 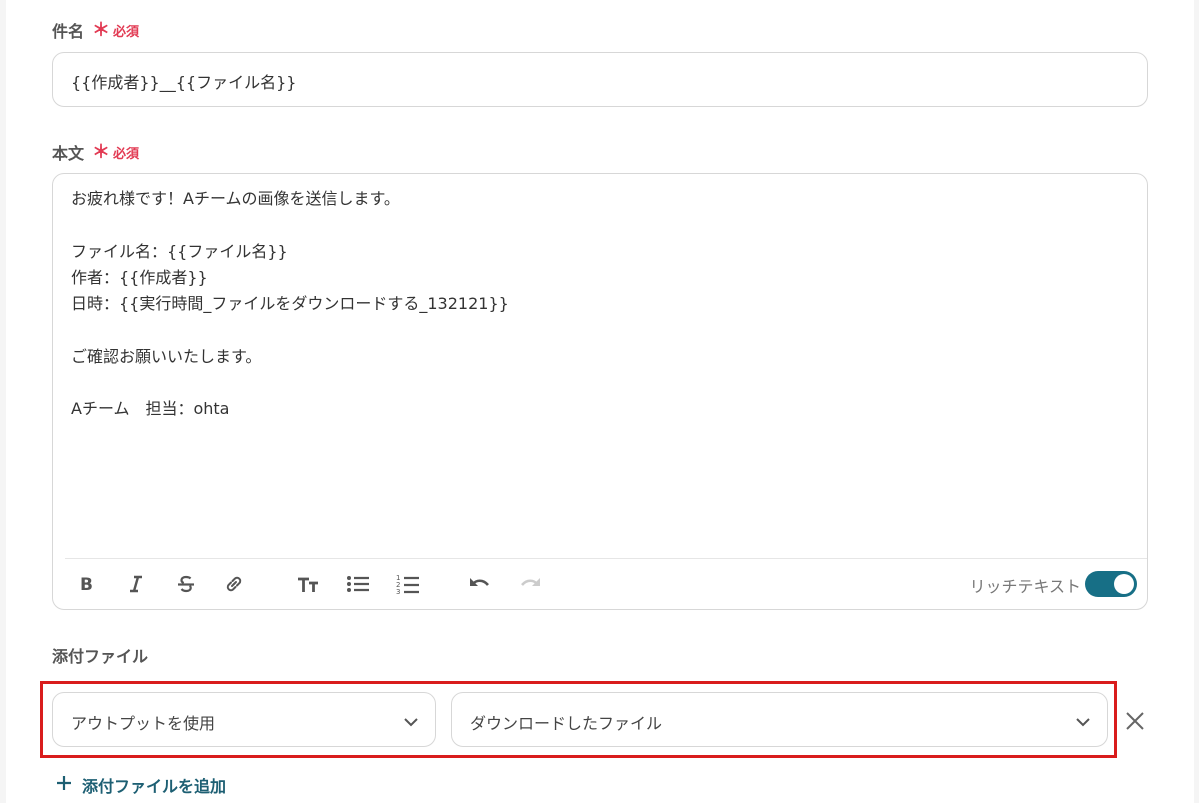 What do you see at coordinates (141, 785) in the screenshot?
I see `add-attachment-button: 添付ファイルを追加` at bounding box center [141, 785].